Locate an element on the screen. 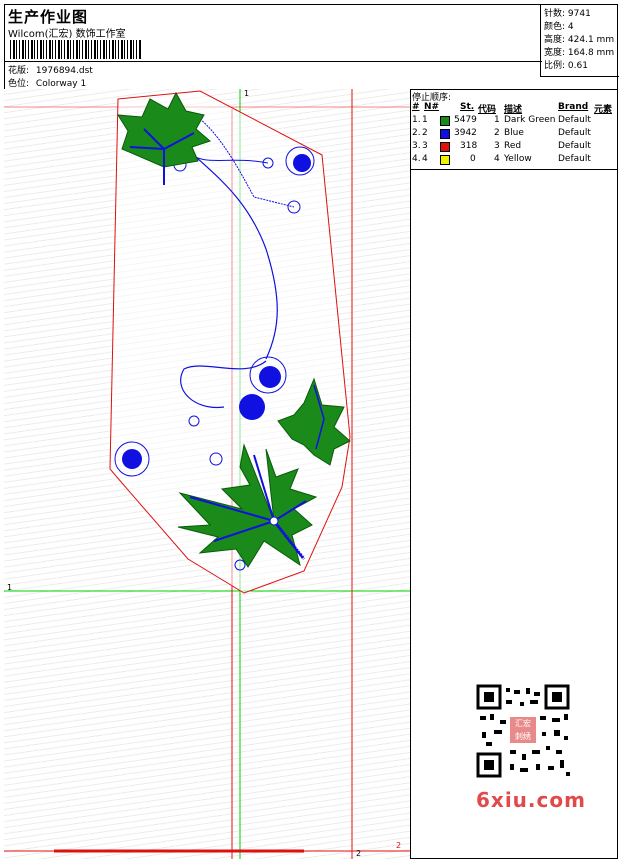 This screenshot has height=861, width=620. flower-middle-low is located at coordinates (252, 407).